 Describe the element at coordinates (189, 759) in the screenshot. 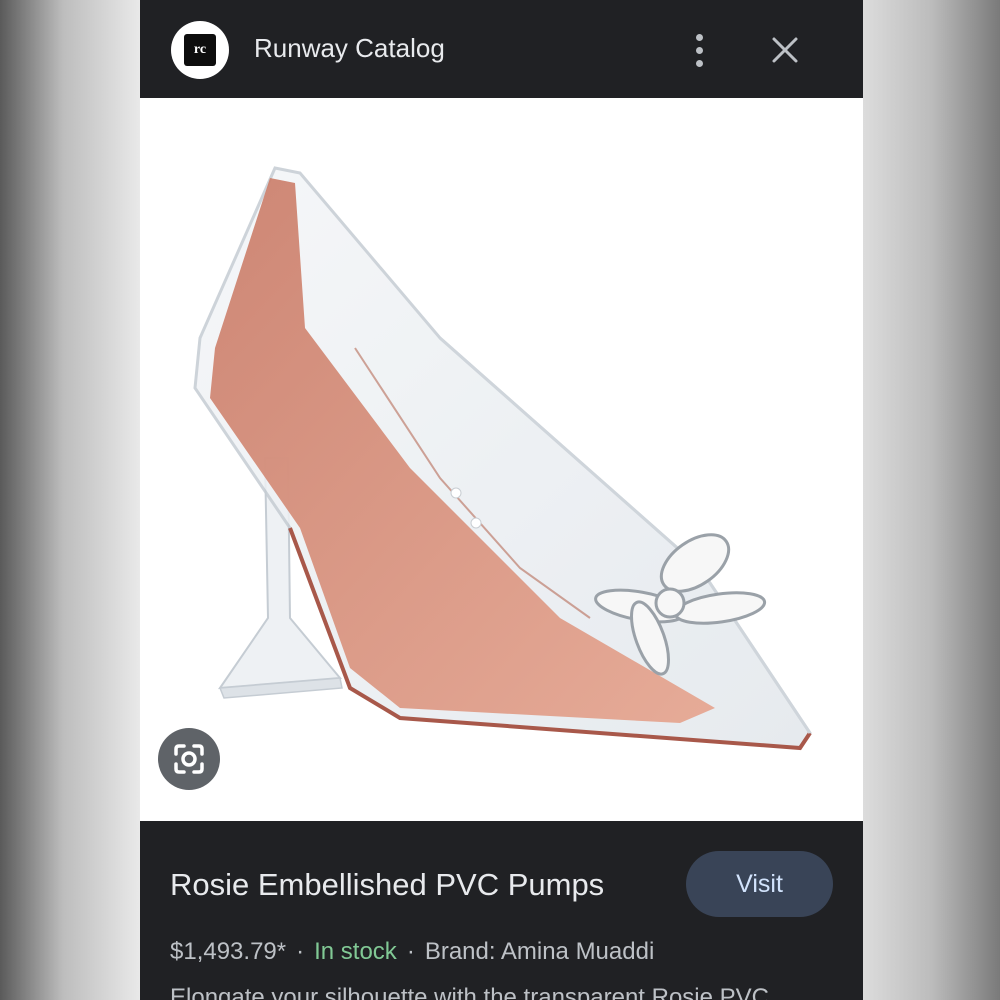

I see `lens-icon` at that location.